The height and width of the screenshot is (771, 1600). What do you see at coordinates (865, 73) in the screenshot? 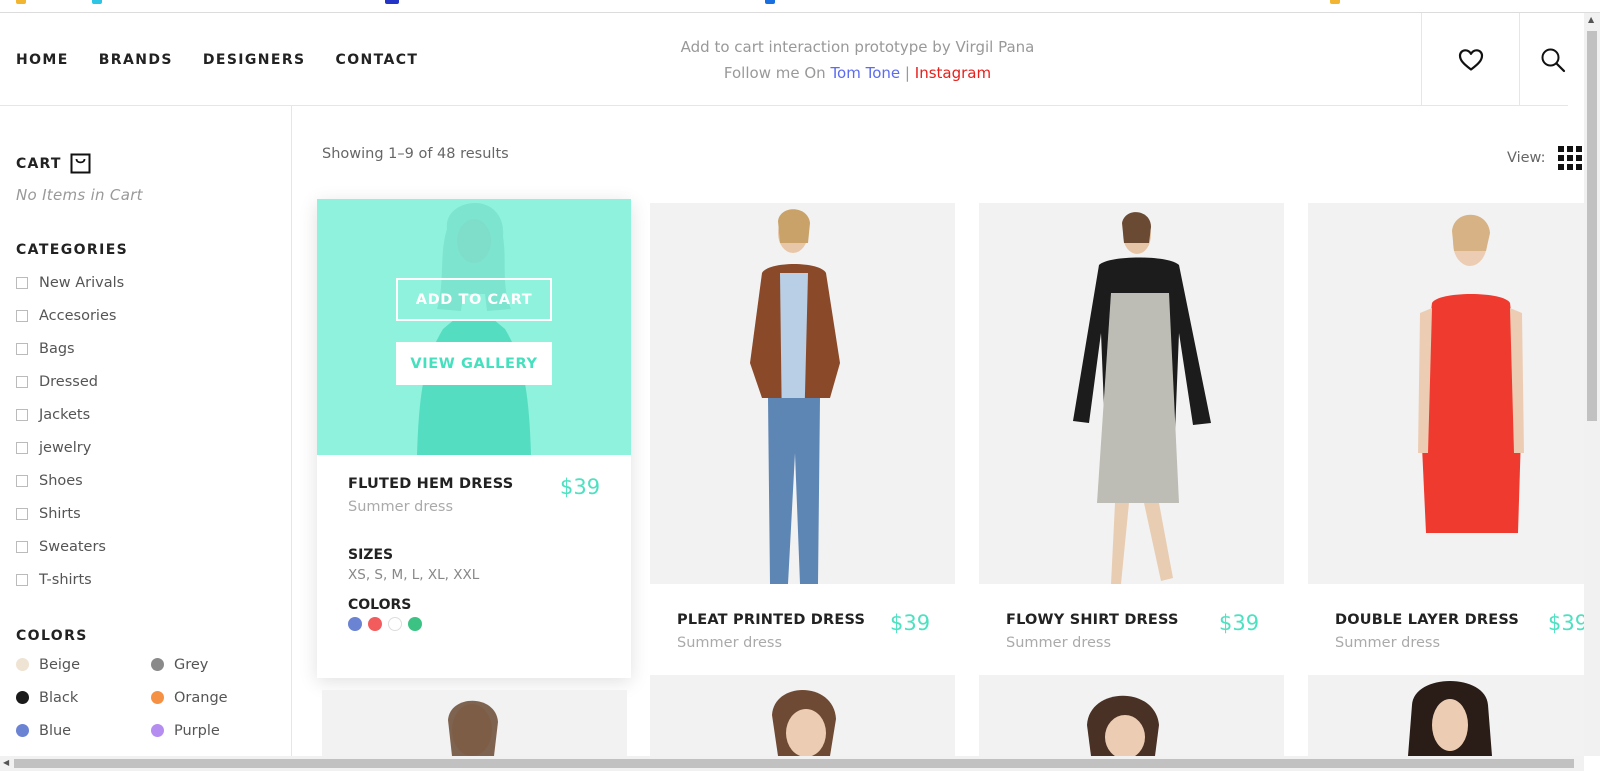
I see `tomtone-link: Tom Tone` at bounding box center [865, 73].